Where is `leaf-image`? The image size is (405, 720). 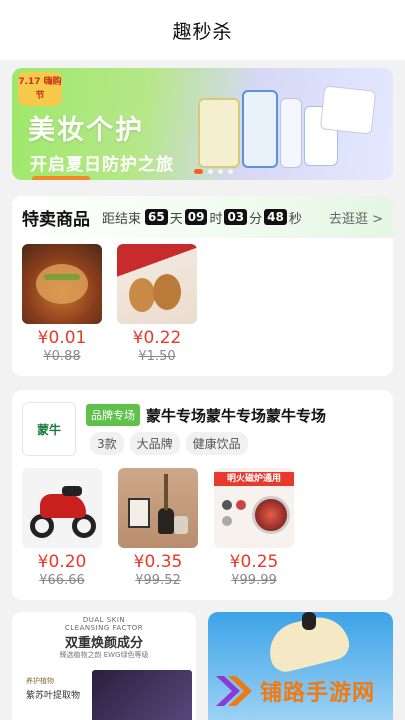 leaf-image is located at coordinates (51, 696).